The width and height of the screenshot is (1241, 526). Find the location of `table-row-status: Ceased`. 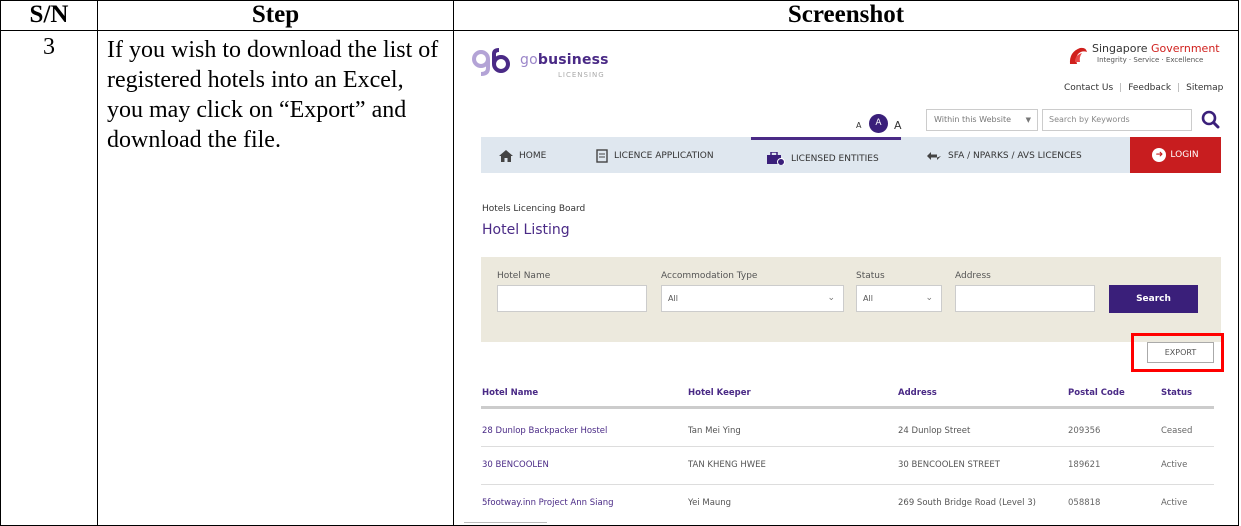

table-row-status: Ceased is located at coordinates (1177, 431).